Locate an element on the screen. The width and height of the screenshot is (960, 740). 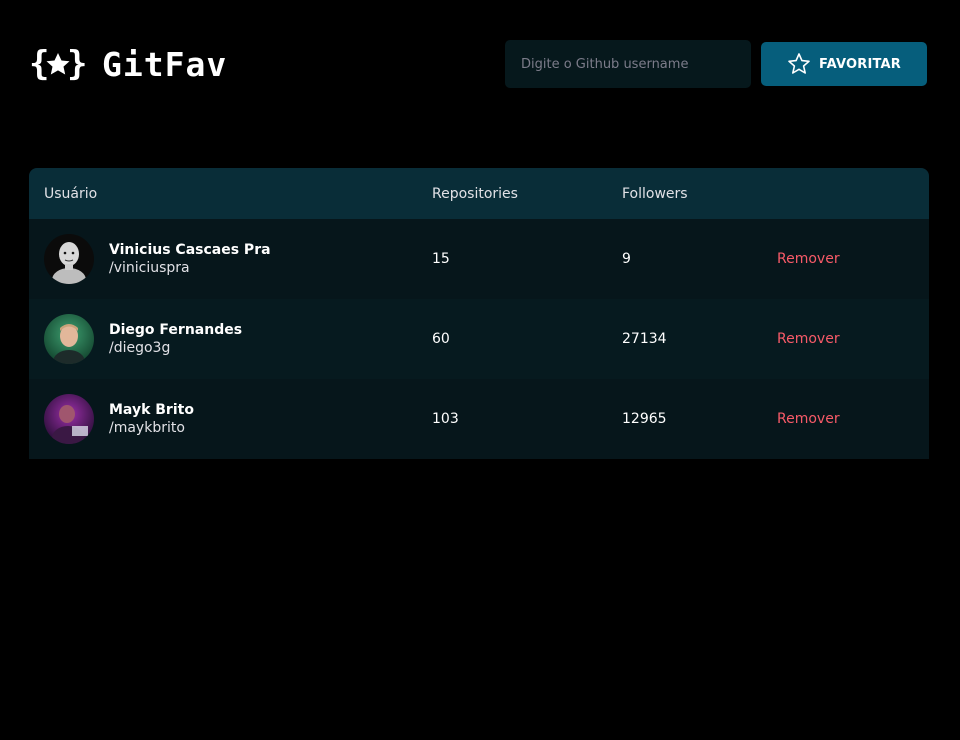
logo-icon: { } is located at coordinates (58, 64).